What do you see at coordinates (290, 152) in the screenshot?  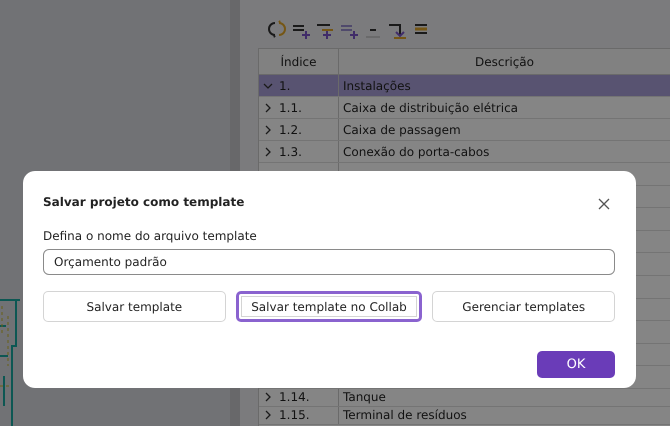 I see `index-cell-text: 1.3.` at bounding box center [290, 152].